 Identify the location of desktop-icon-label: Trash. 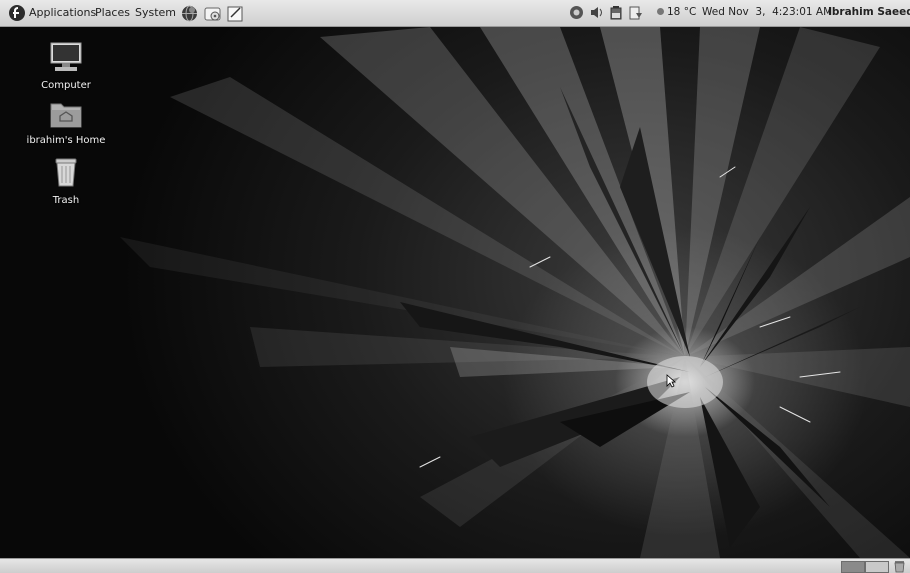
(66, 200).